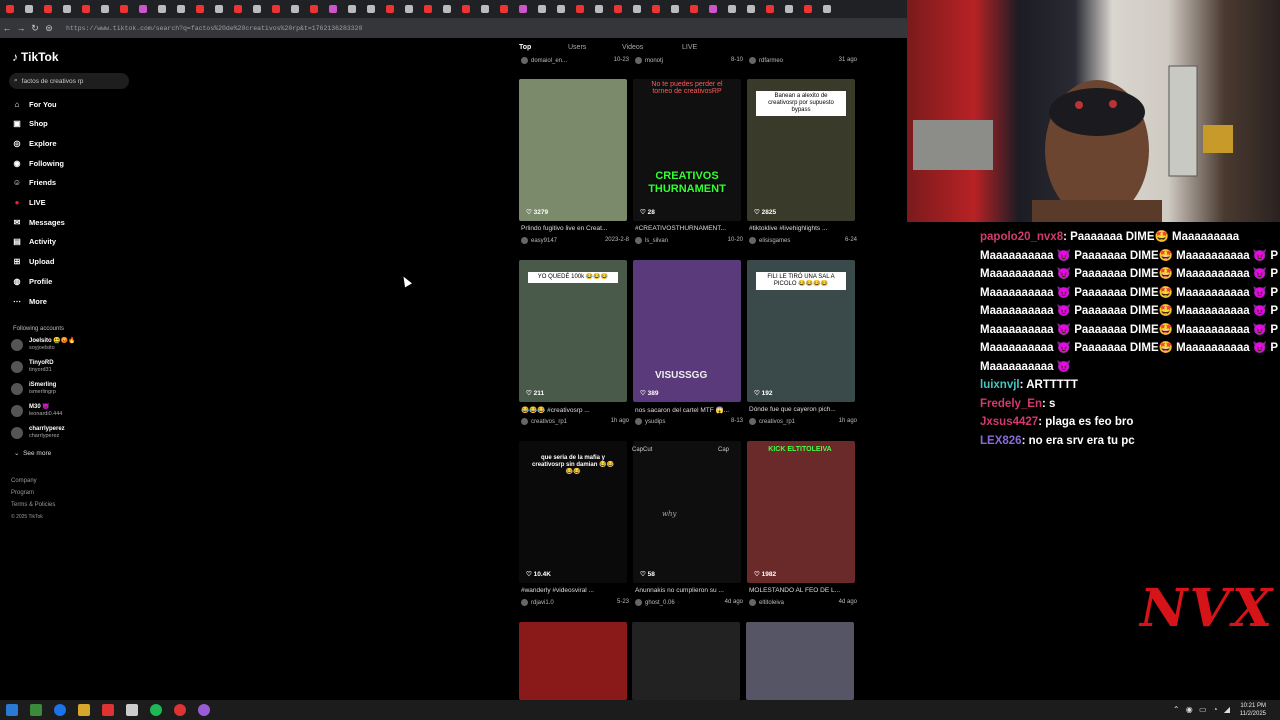  What do you see at coordinates (38, 433) in the screenshot?
I see `following-account: charrlyperez charrlyperez` at bounding box center [38, 433].